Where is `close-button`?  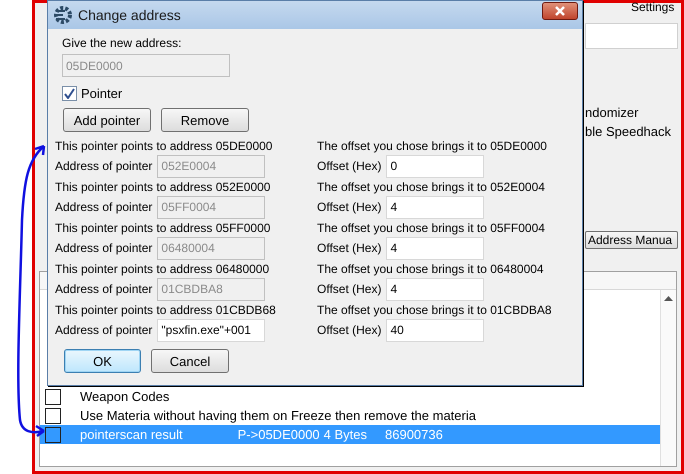 close-button is located at coordinates (560, 11).